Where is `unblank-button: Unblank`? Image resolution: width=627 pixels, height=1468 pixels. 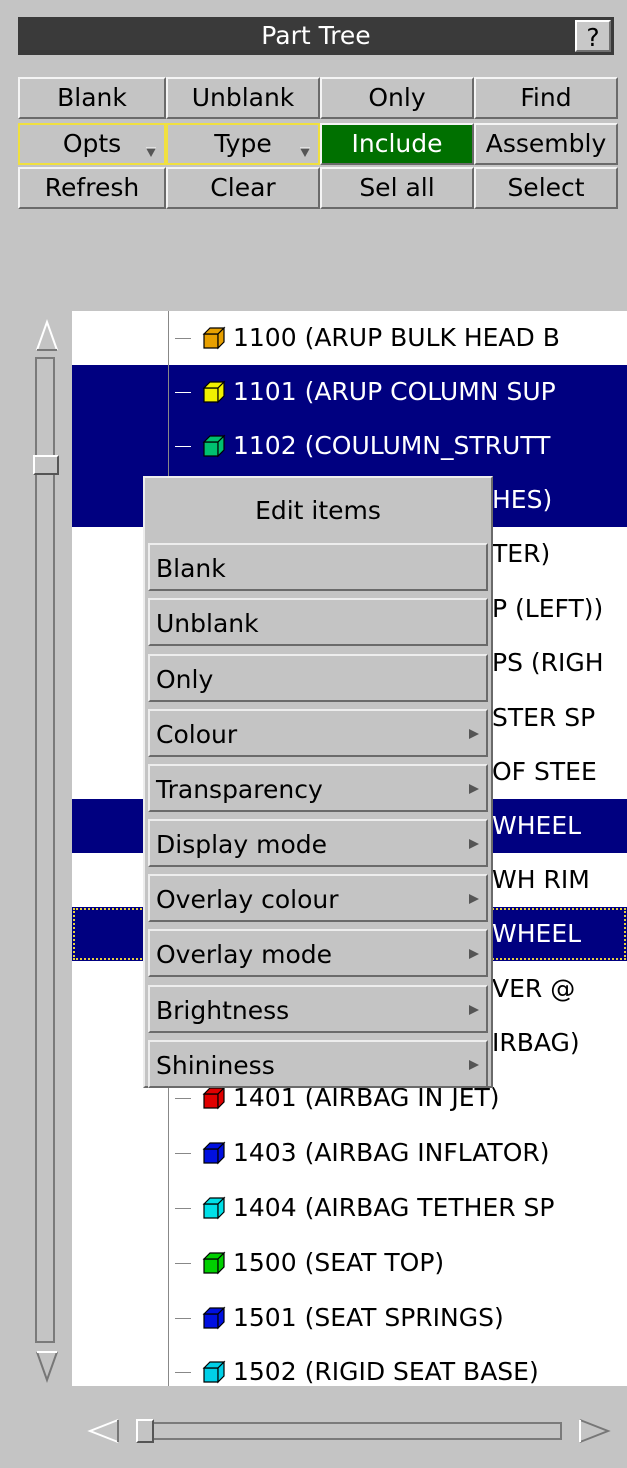
unblank-button: Unblank is located at coordinates (243, 98).